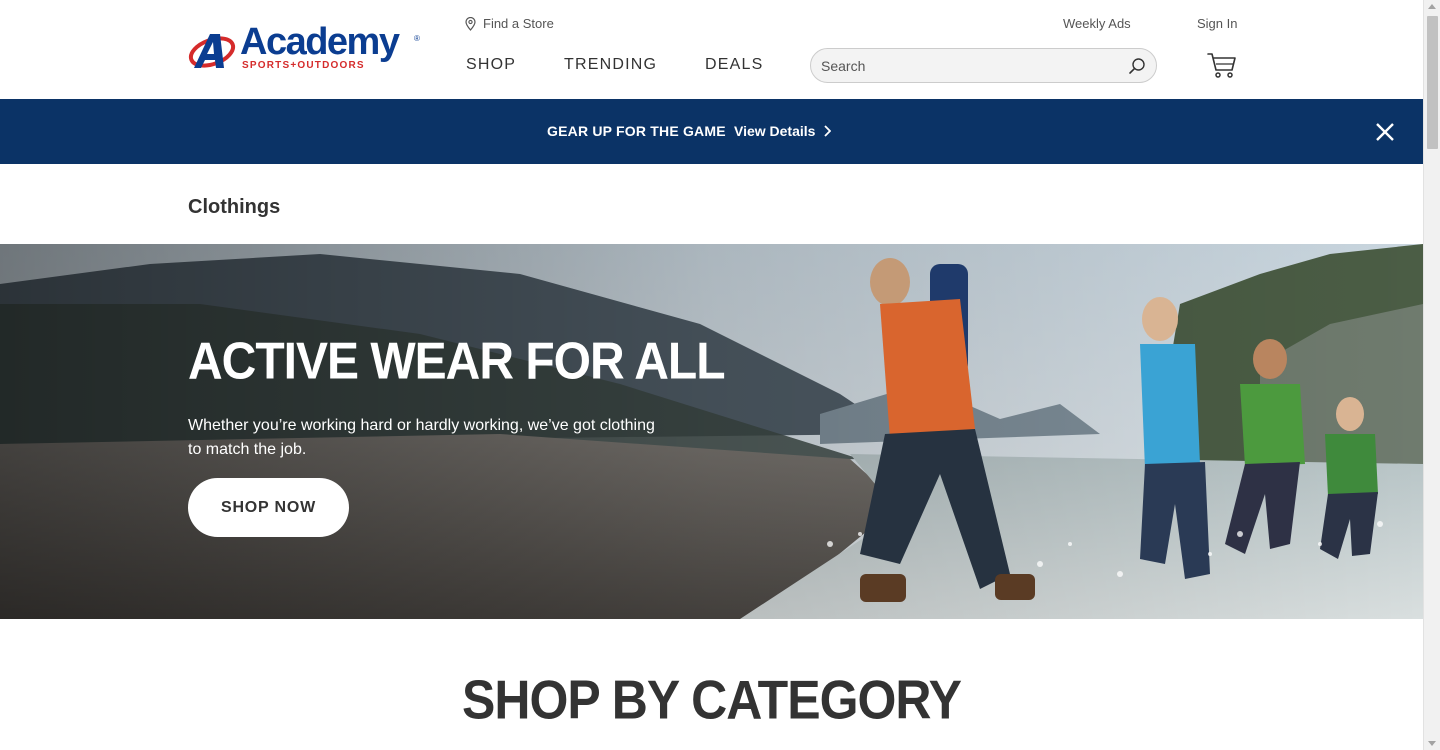  Describe the element at coordinates (1217, 23) in the screenshot. I see `sign-in-link: Sign In` at that location.